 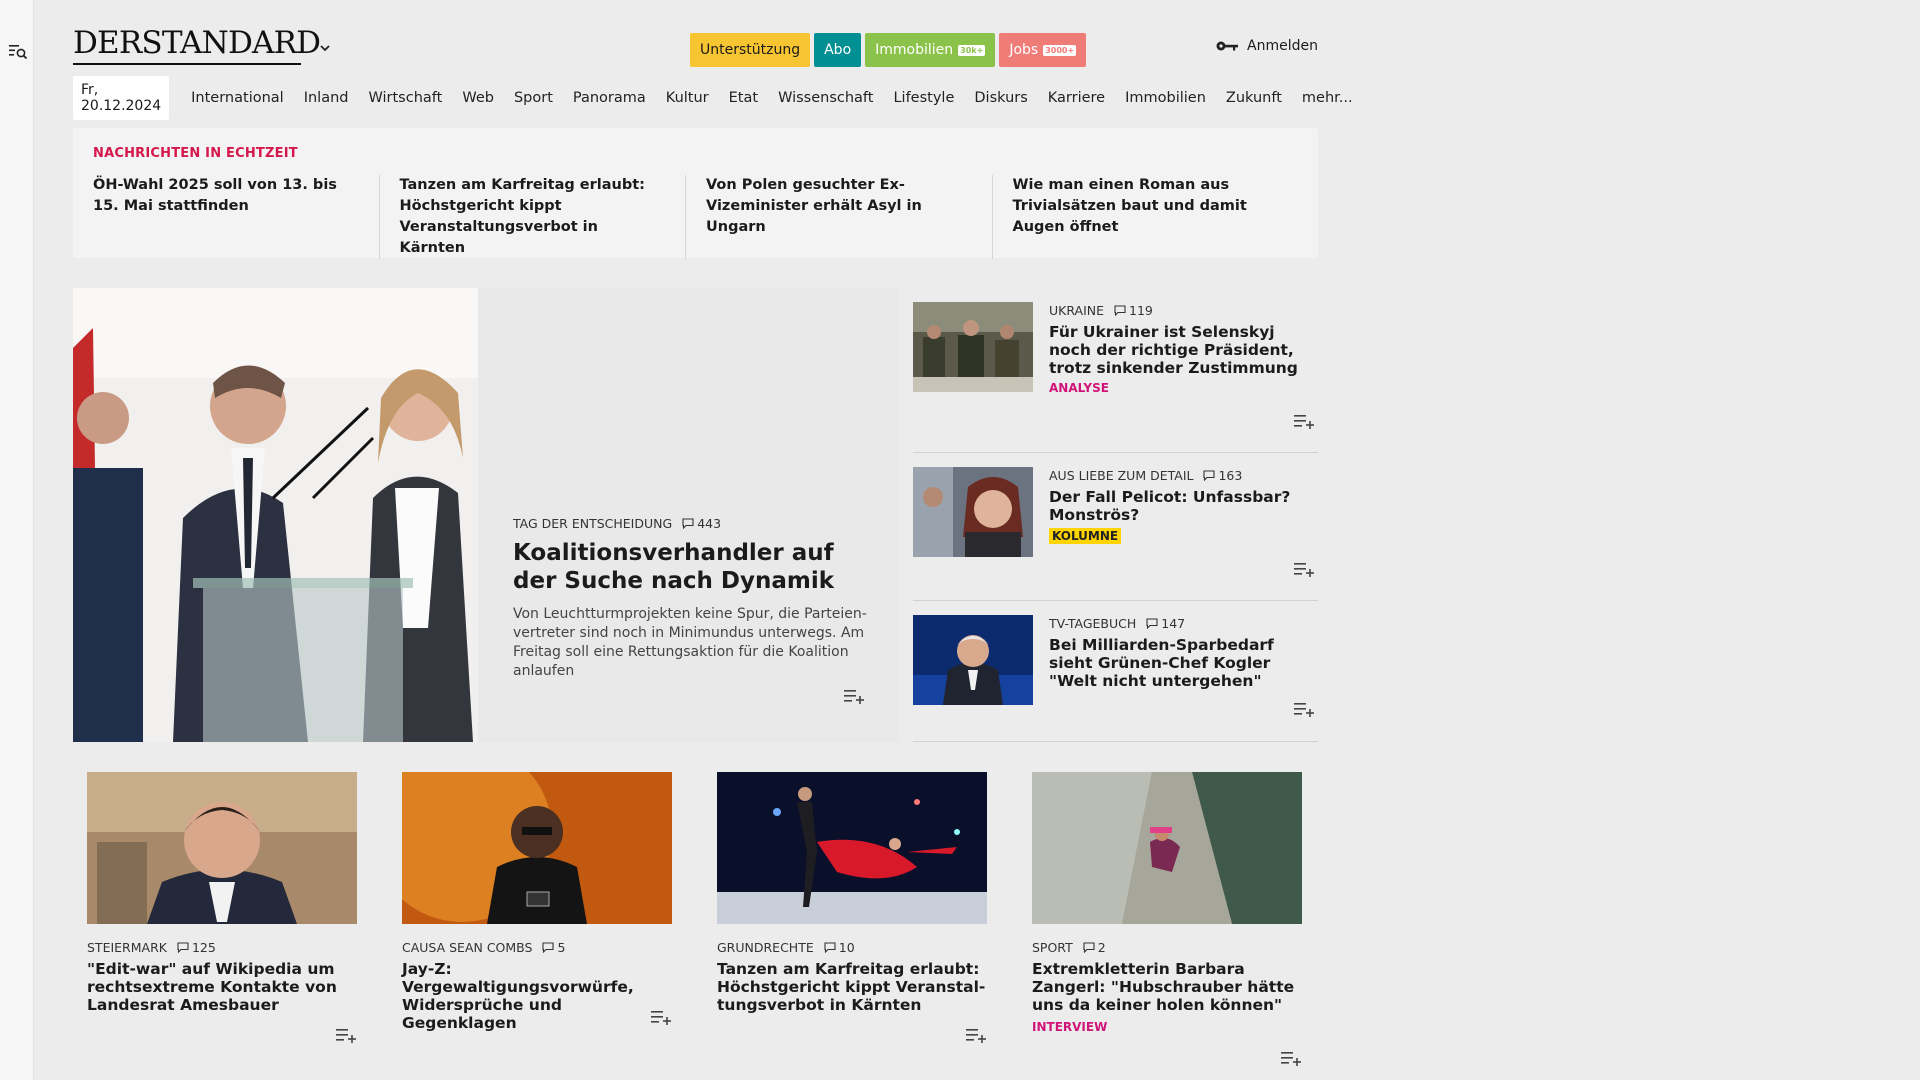 I want to click on nav-item-inland: Inland, so click(x=326, y=98).